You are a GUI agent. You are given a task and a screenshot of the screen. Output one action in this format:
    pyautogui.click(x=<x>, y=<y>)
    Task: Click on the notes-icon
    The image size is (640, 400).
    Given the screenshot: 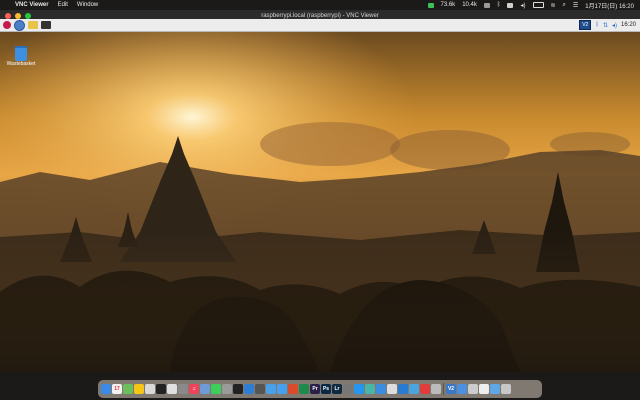 What is the action you would take?
    pyautogui.click(x=150, y=389)
    